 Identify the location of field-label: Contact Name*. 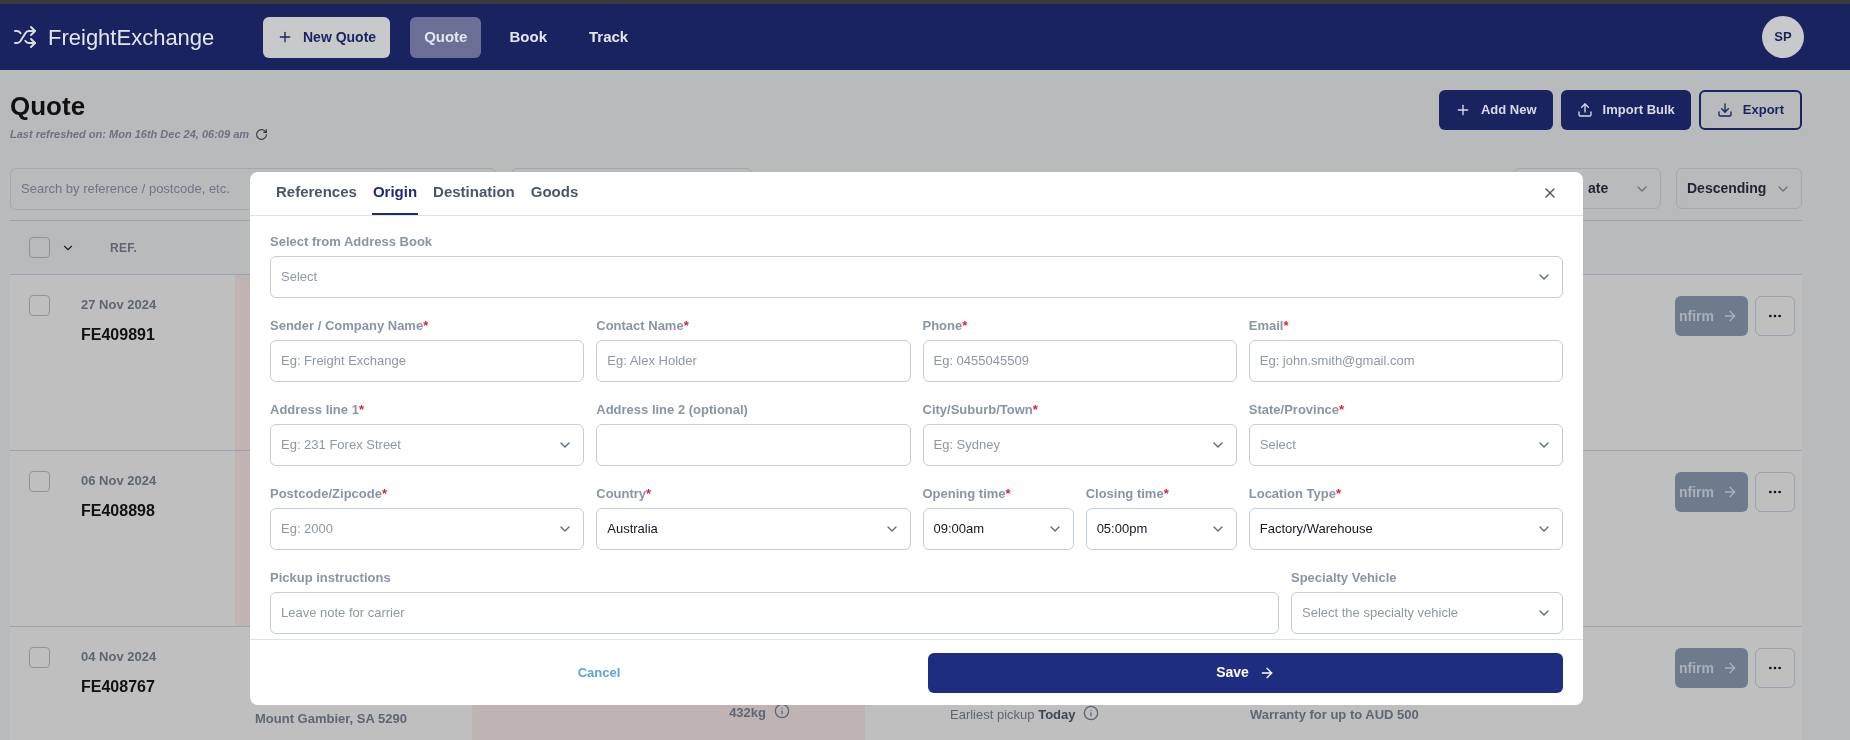
(643, 326).